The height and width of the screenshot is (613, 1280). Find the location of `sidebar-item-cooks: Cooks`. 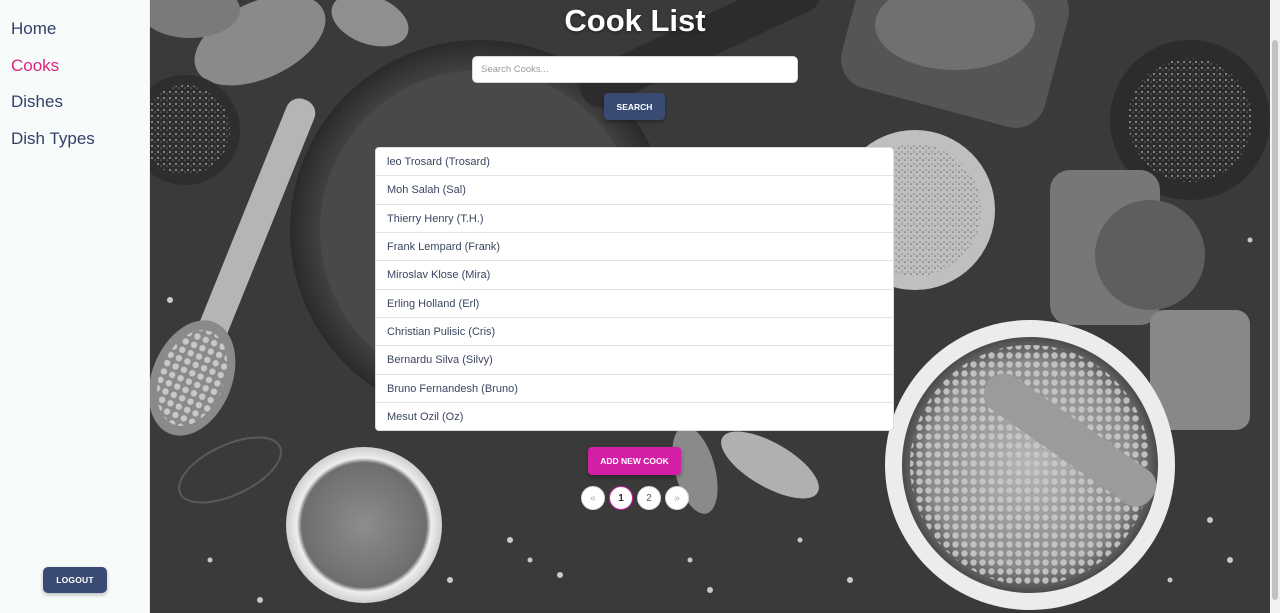

sidebar-item-cooks: Cooks is located at coordinates (74, 73).